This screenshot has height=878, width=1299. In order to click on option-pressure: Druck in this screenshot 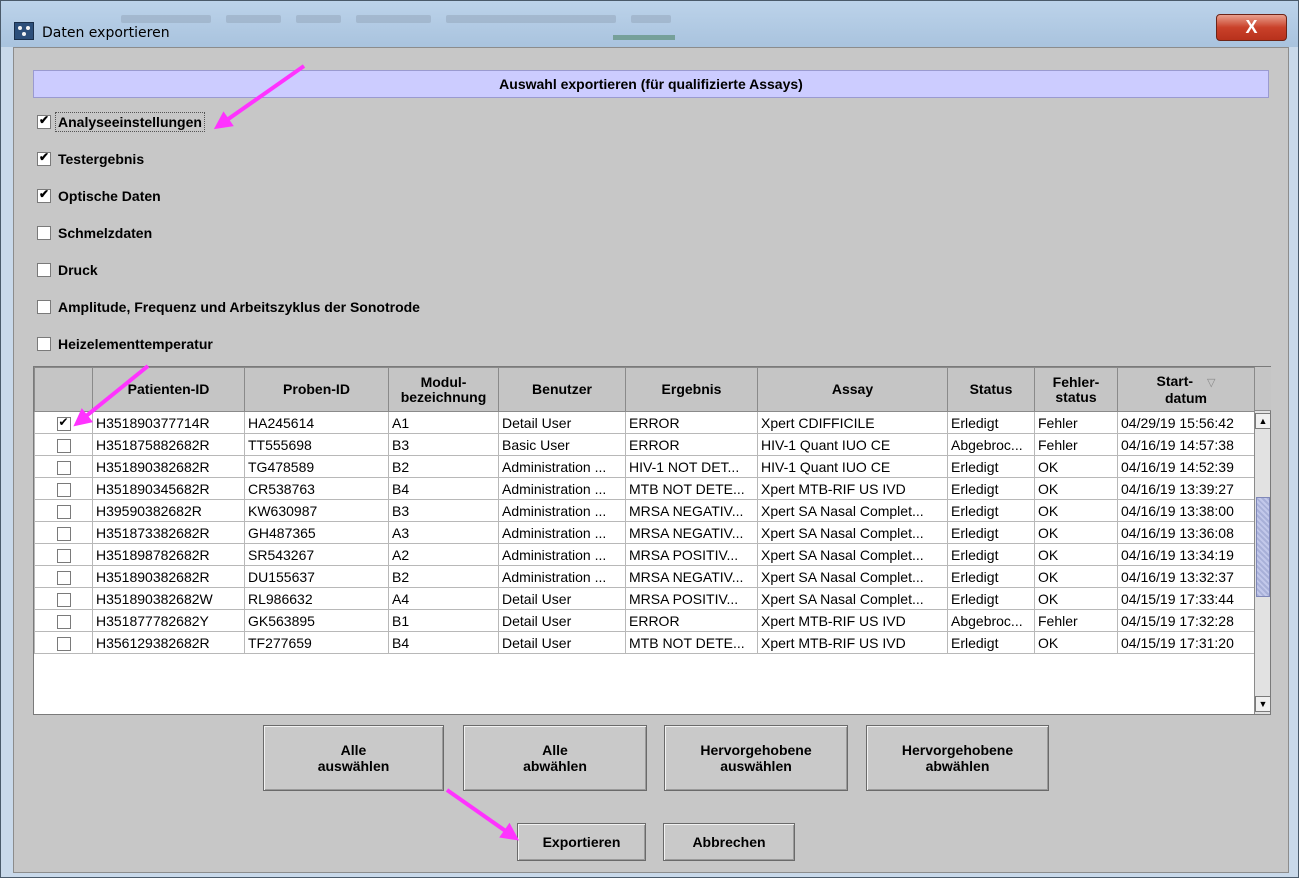, I will do `click(67, 270)`.